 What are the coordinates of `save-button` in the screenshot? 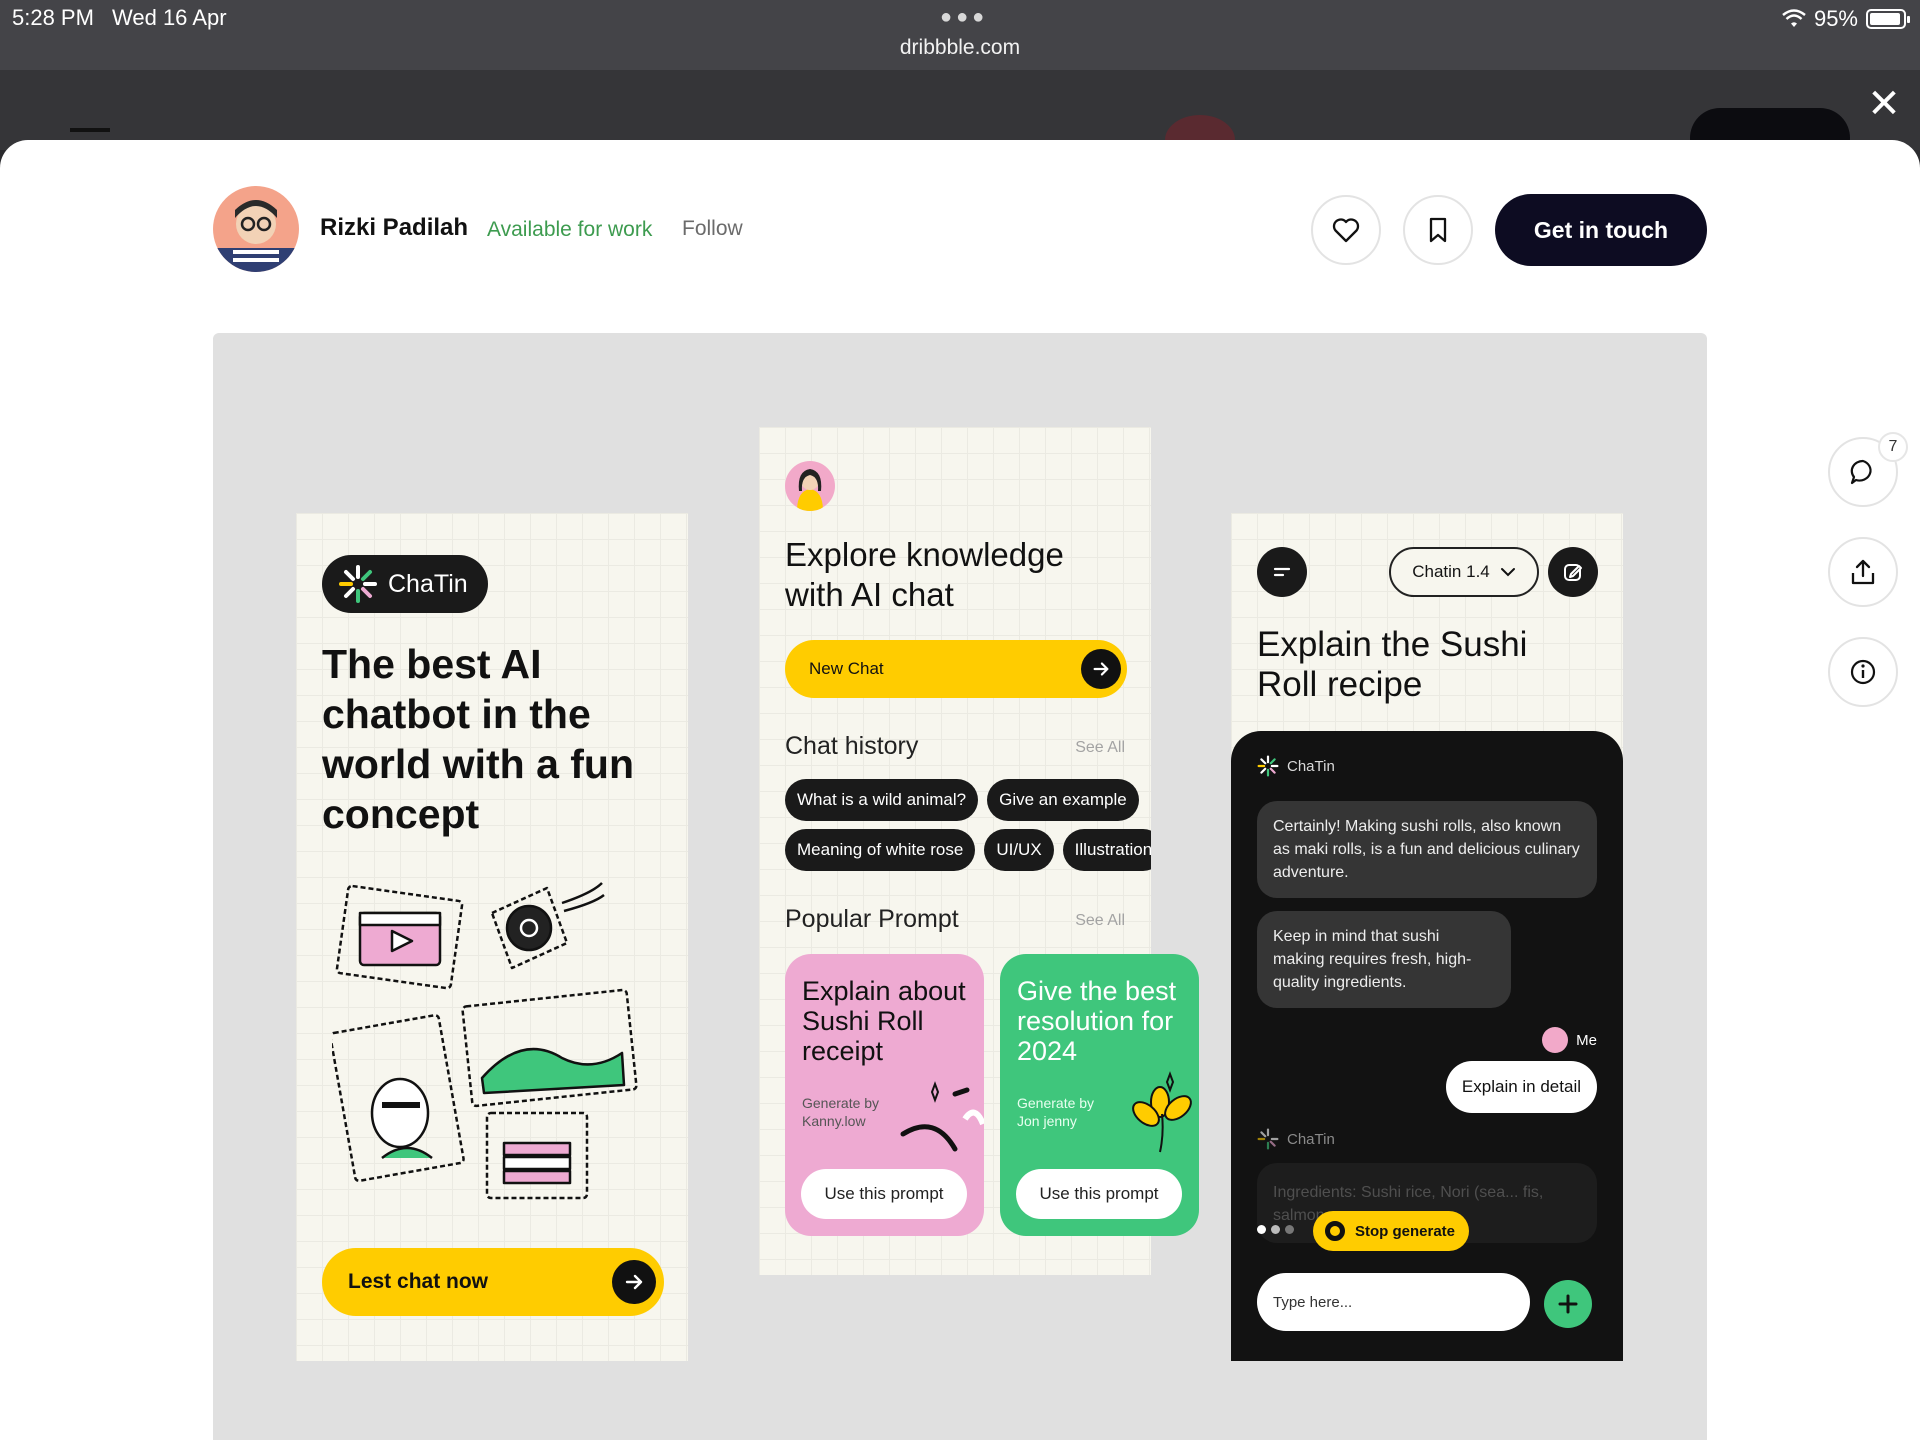 It's located at (1438, 230).